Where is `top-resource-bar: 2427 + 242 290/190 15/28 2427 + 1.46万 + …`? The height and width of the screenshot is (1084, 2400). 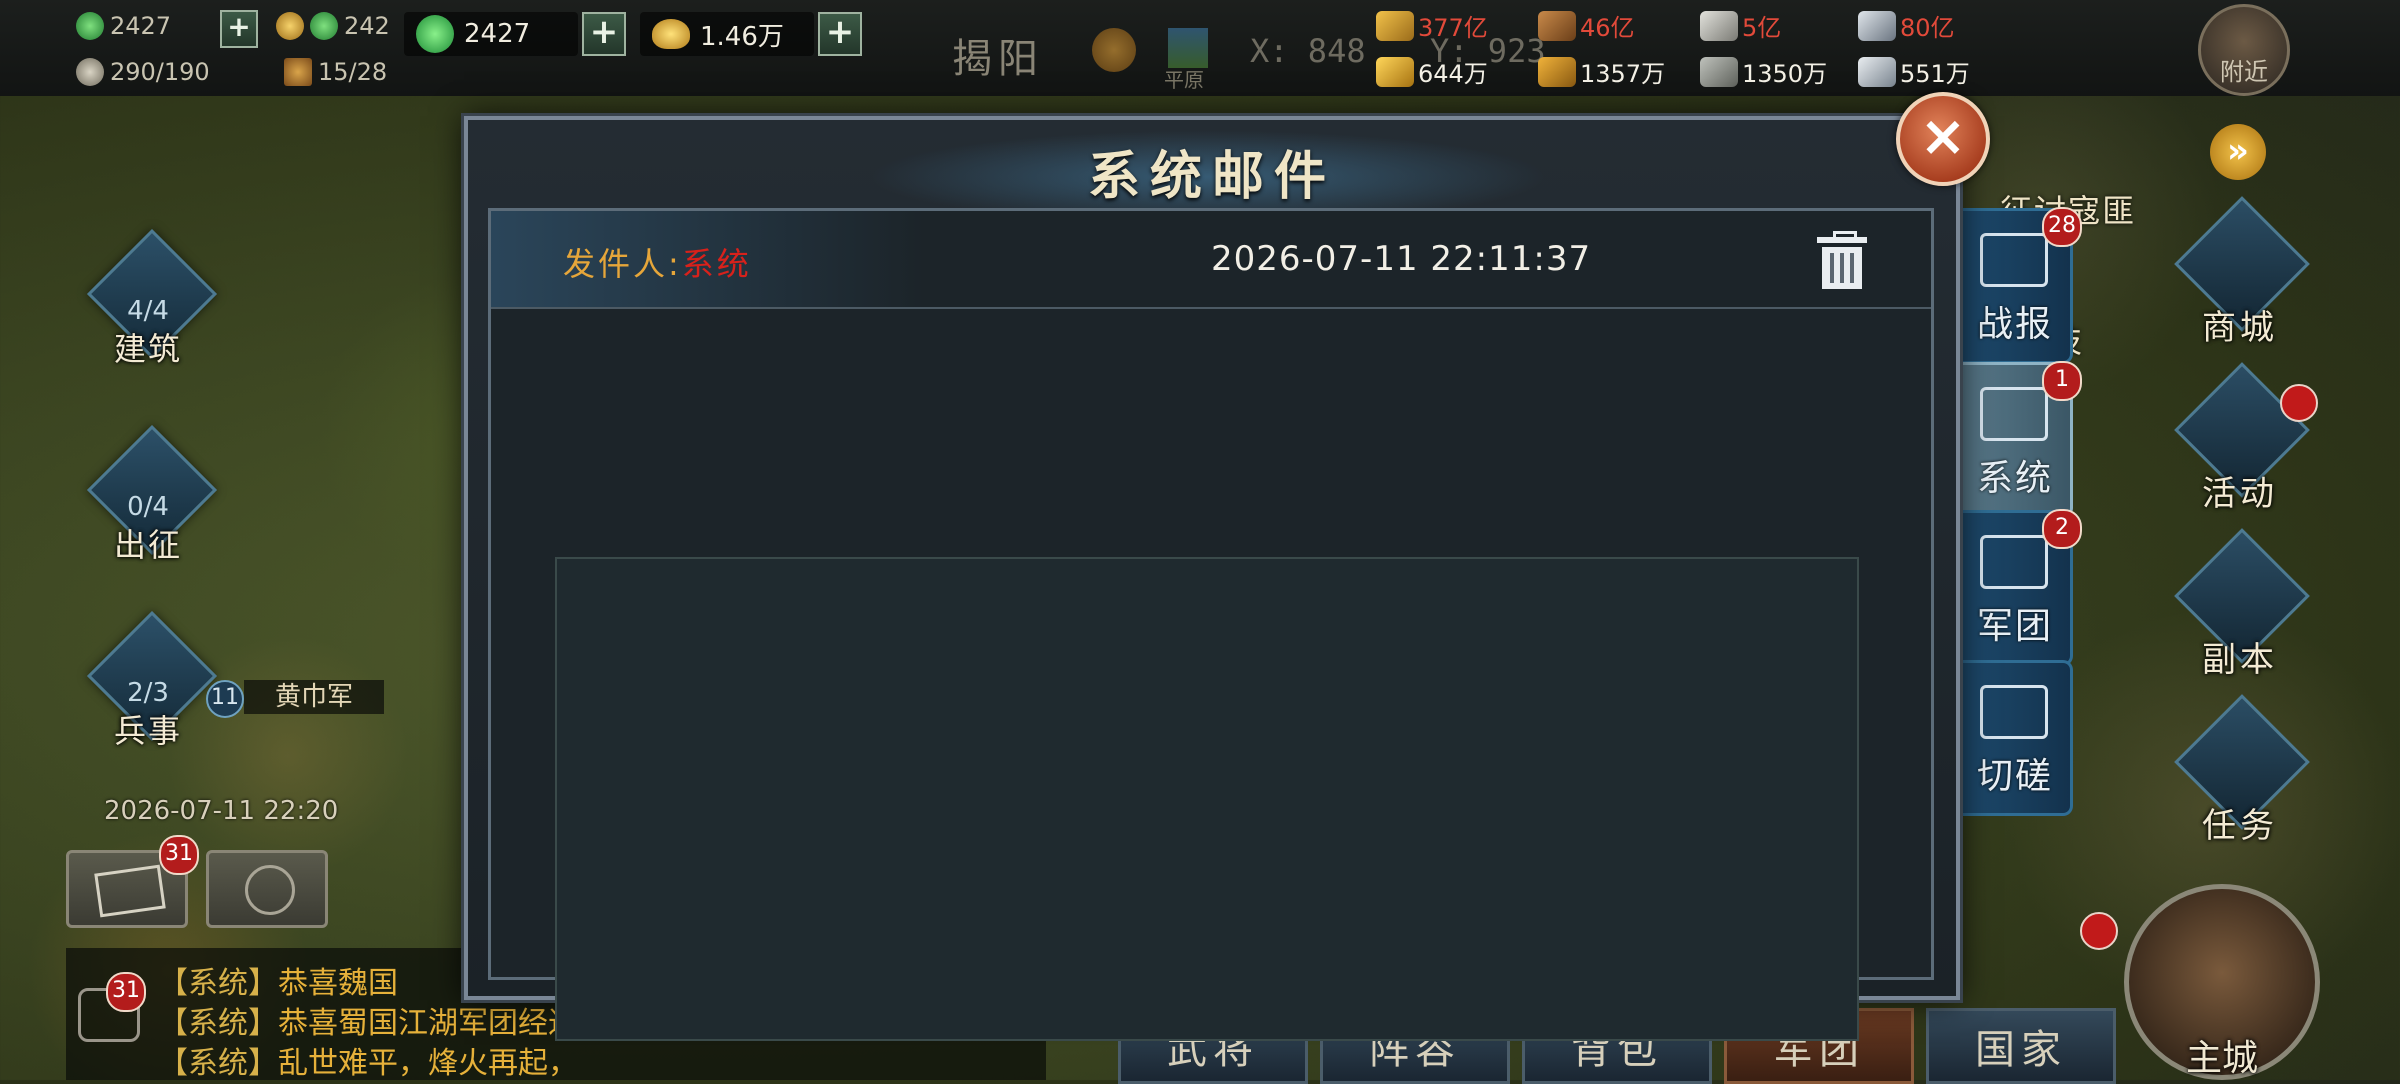
top-resource-bar: 2427 + 242 290/190 15/28 2427 + 1.46万 + … is located at coordinates (1200, 48).